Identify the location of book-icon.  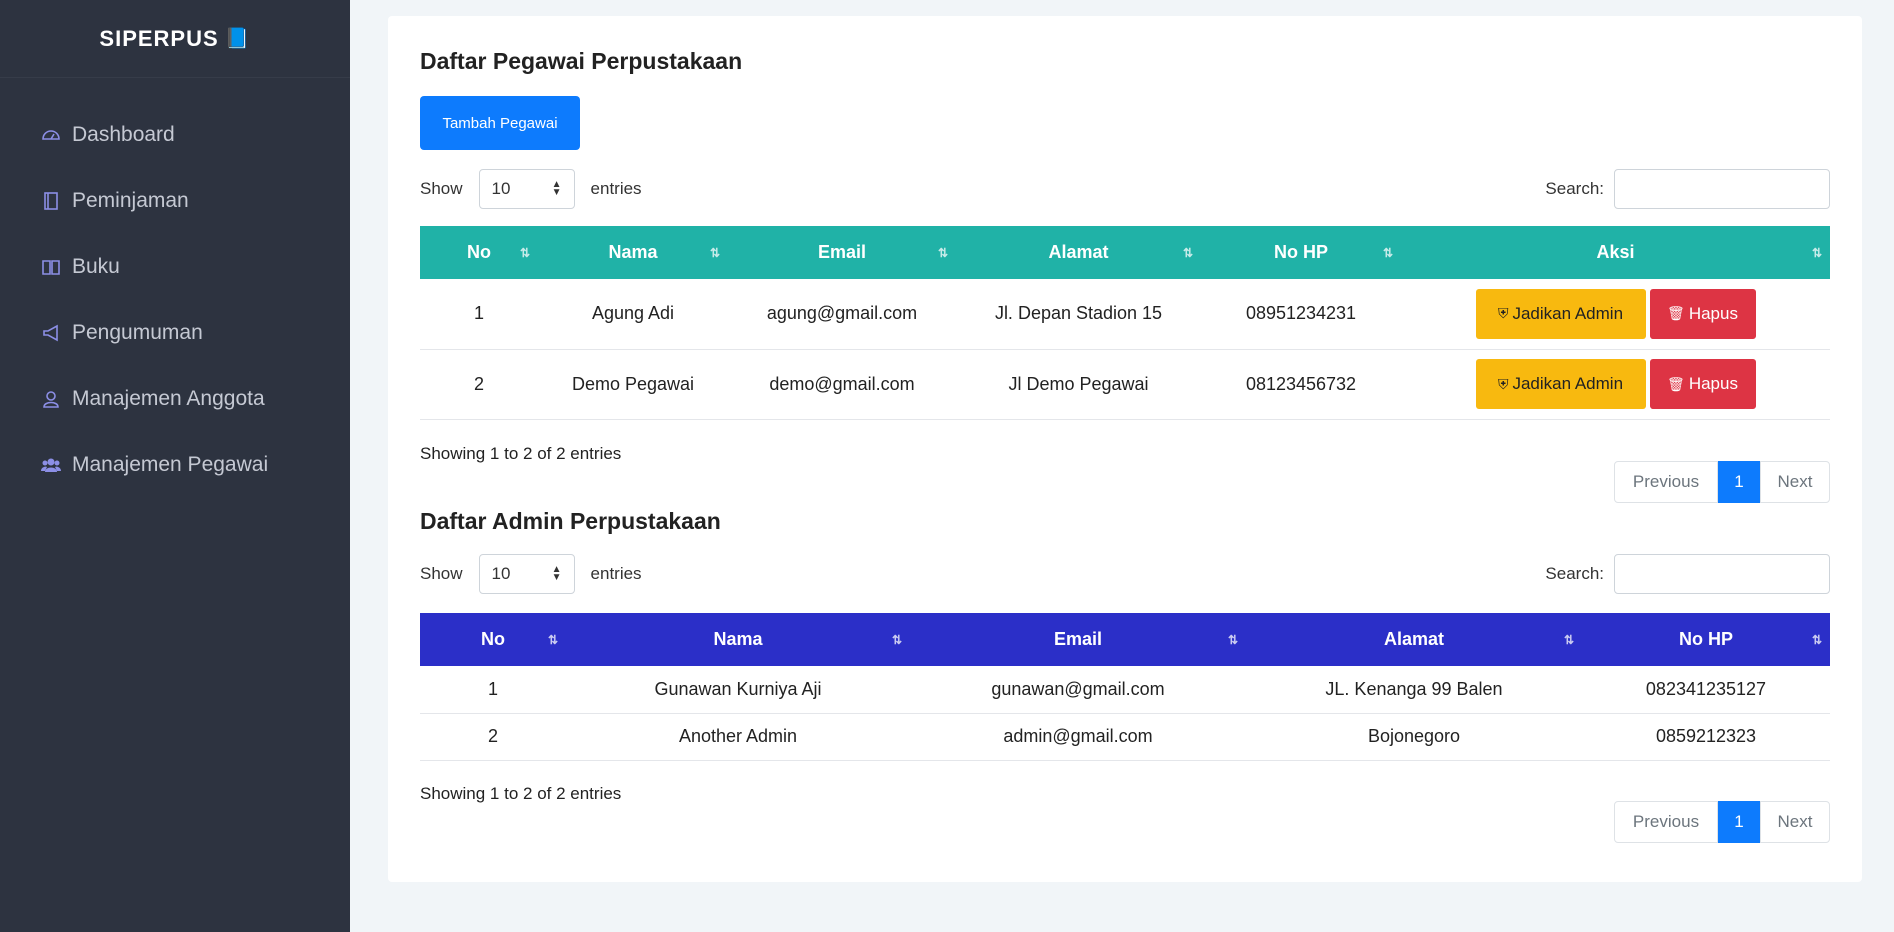
(51, 201).